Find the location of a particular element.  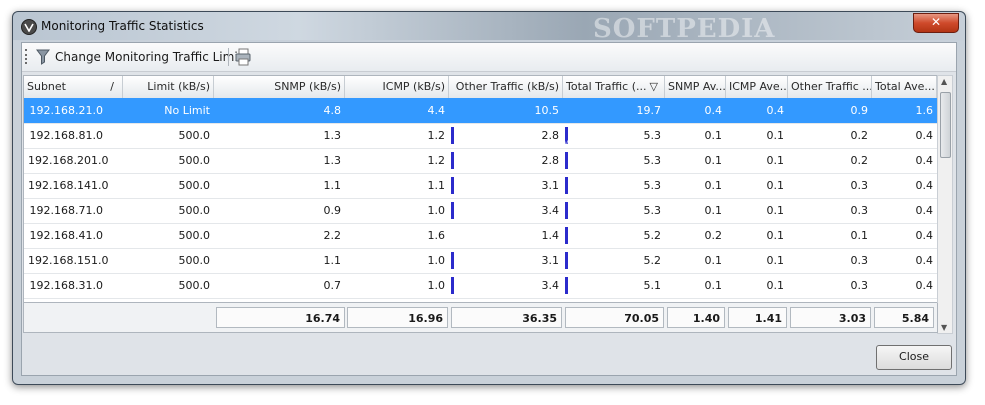

cell-subnet: 192.168.31.0 is located at coordinates (66, 285).